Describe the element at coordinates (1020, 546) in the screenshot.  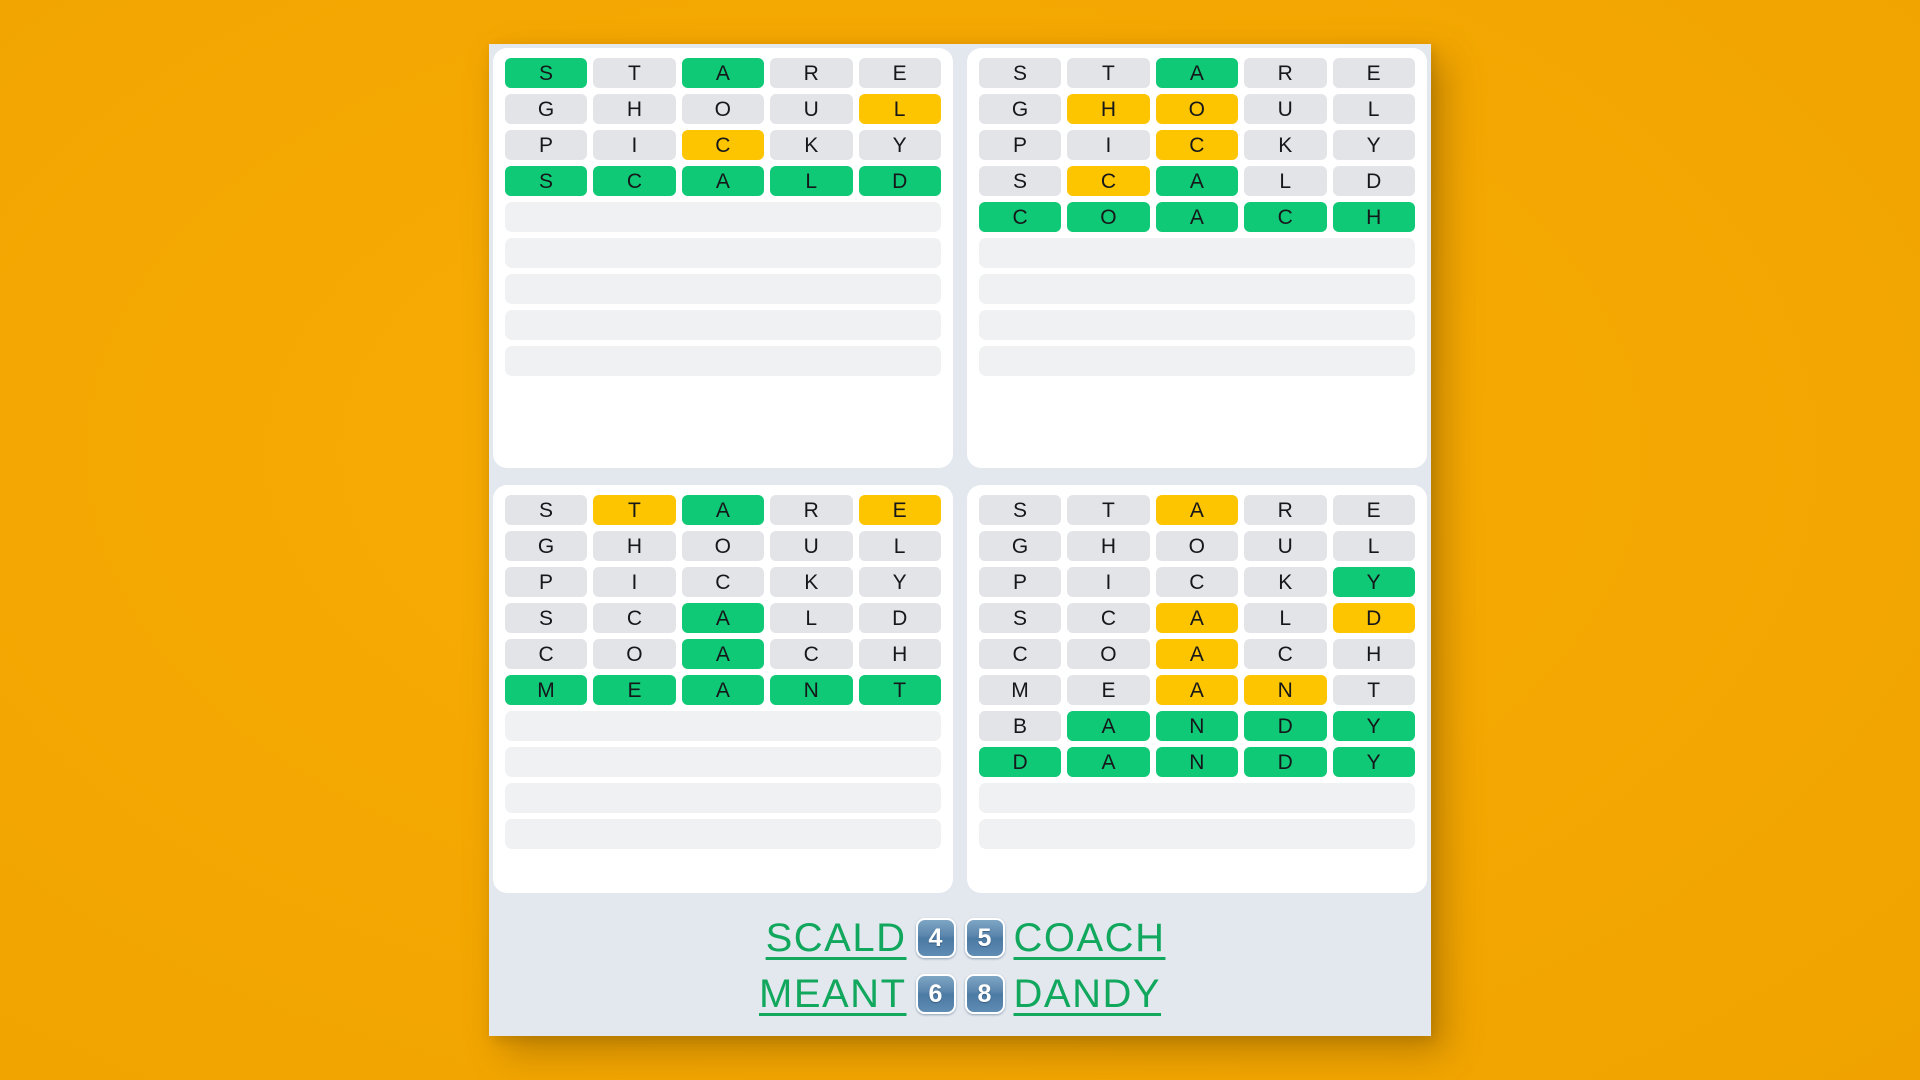
I see `letter-tile: G` at that location.